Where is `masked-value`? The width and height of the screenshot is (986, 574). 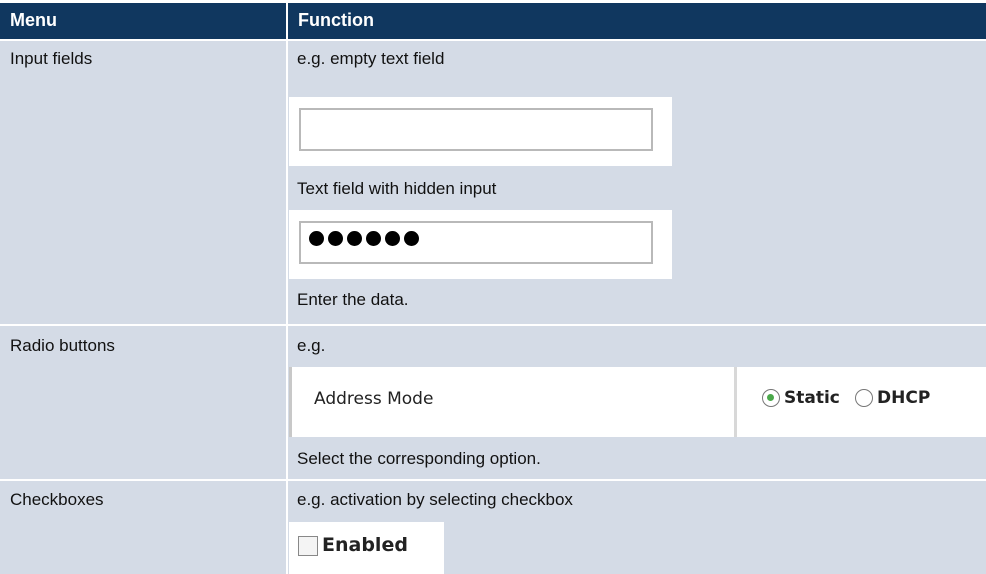
masked-value is located at coordinates (364, 238).